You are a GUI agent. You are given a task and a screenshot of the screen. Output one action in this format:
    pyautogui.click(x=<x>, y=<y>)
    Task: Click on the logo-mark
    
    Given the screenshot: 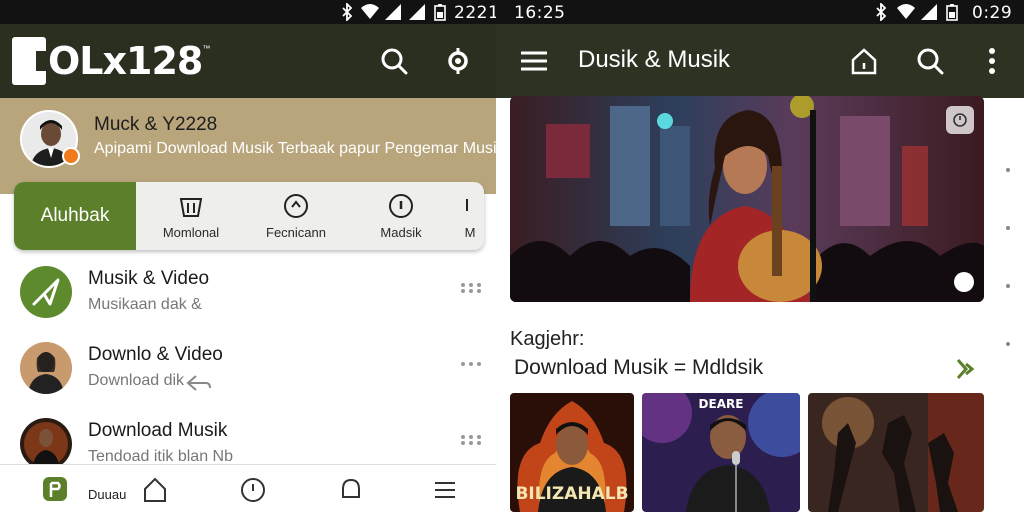 What is the action you would take?
    pyautogui.click(x=30, y=61)
    